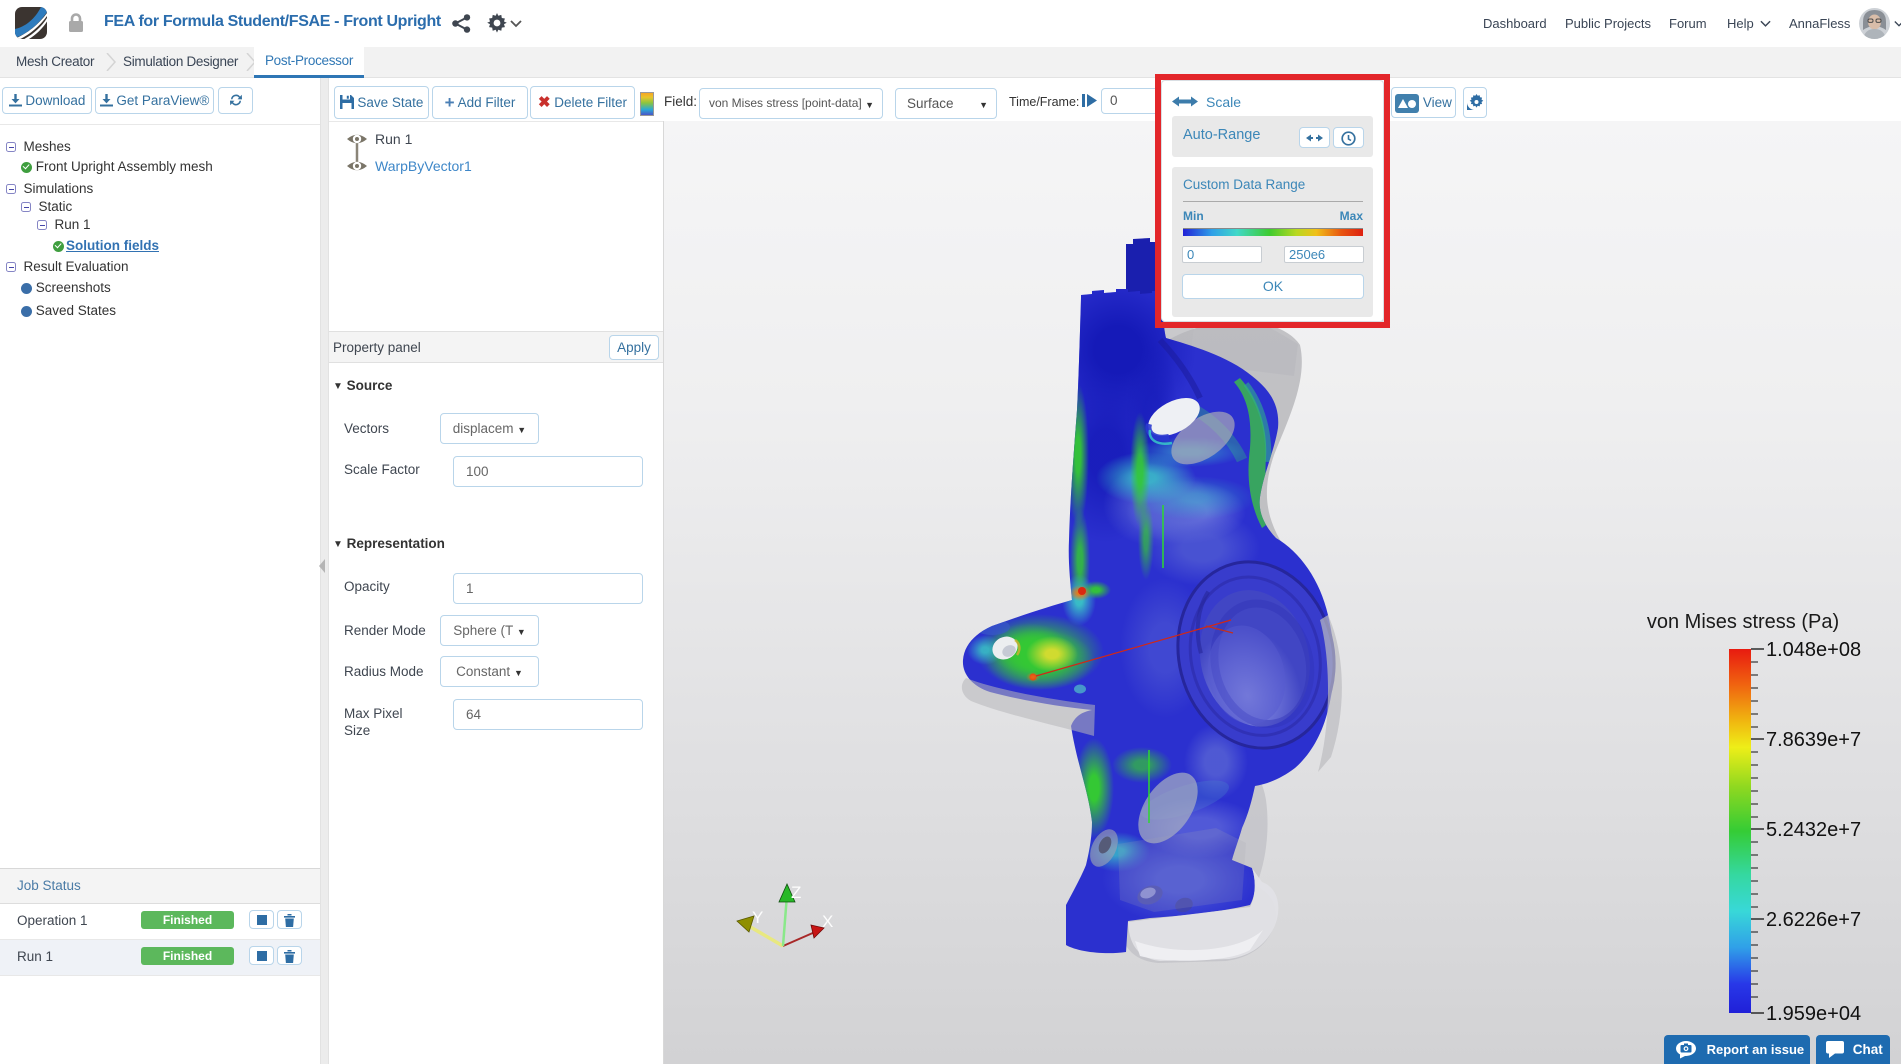  Describe the element at coordinates (796, 892) in the screenshot. I see `svg-text: Z` at that location.